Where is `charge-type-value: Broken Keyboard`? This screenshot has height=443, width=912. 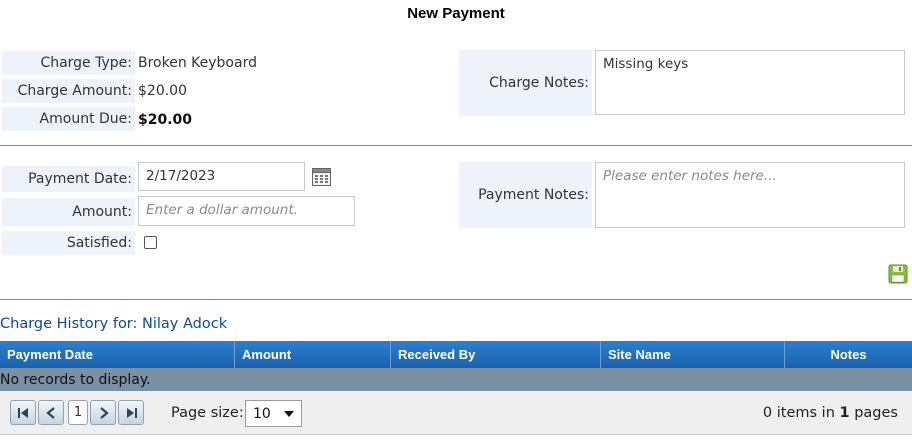
charge-type-value: Broken Keyboard is located at coordinates (197, 63).